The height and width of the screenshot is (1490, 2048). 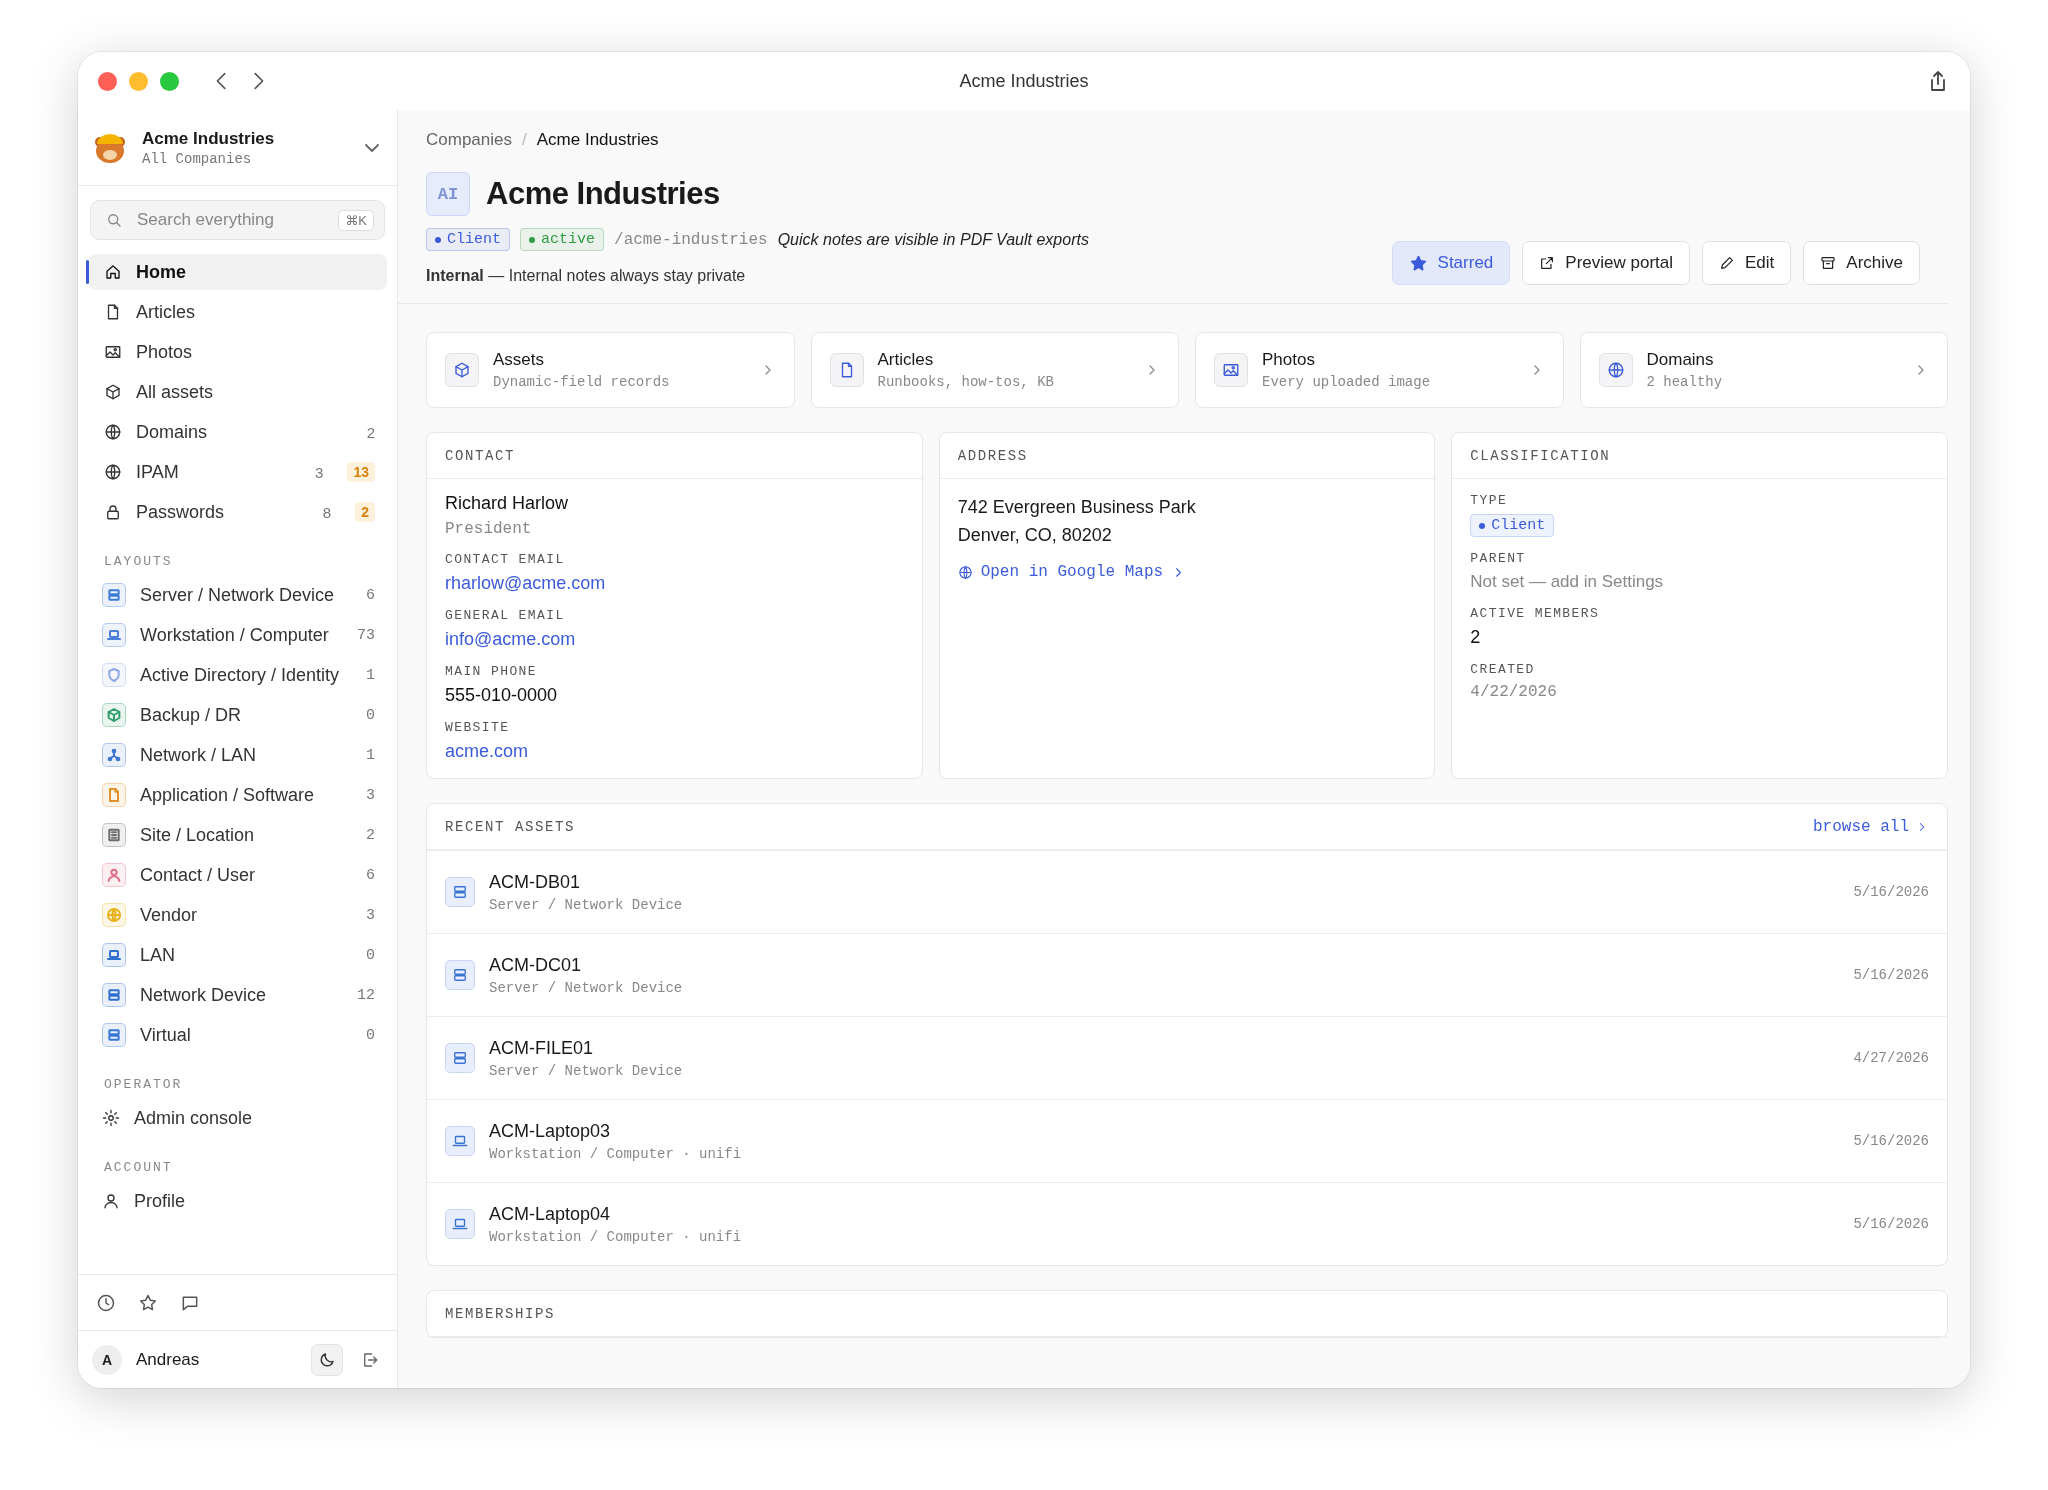 I want to click on asset-row: ACM-DC01 Server / Network Device 5/16/2026, so click(x=1187, y=974).